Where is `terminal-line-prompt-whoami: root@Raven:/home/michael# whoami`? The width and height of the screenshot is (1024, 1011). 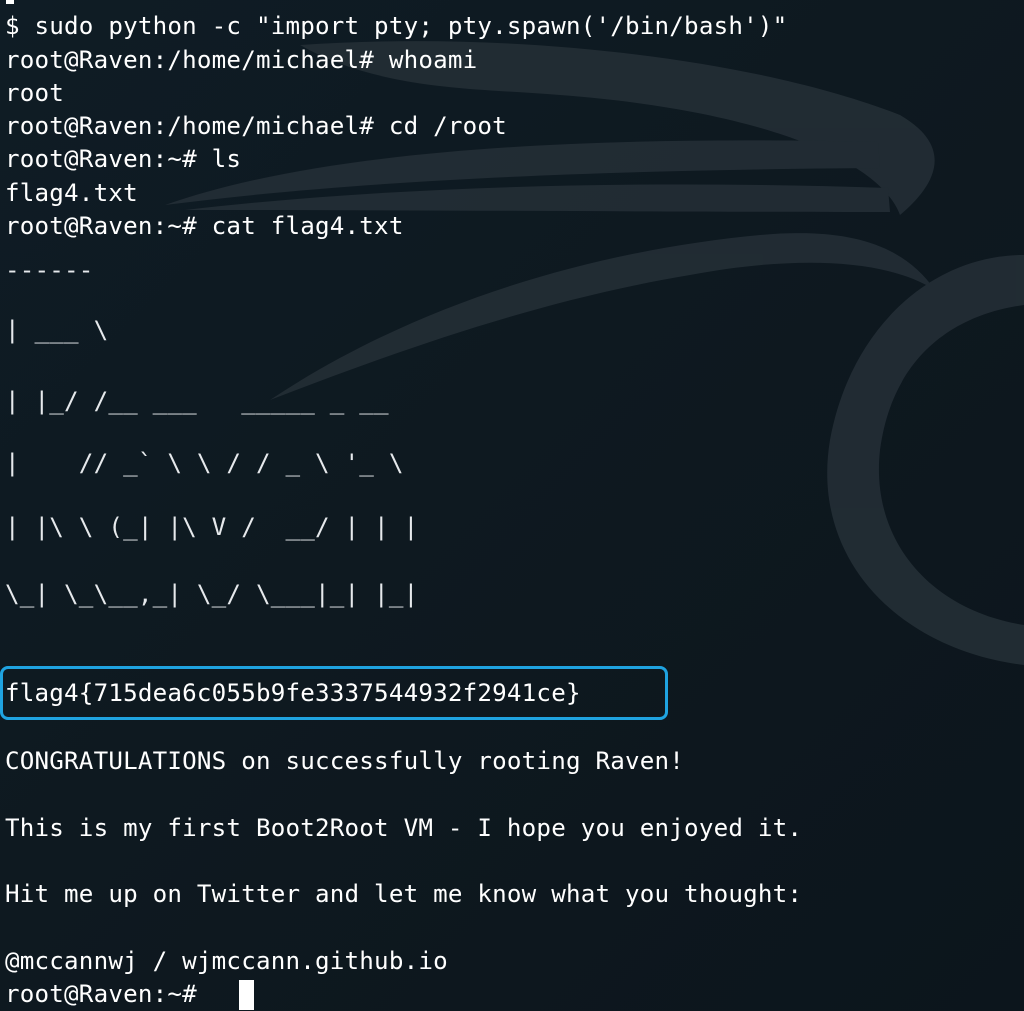 terminal-line-prompt-whoami: root@Raven:/home/michael# whoami is located at coordinates (241, 60).